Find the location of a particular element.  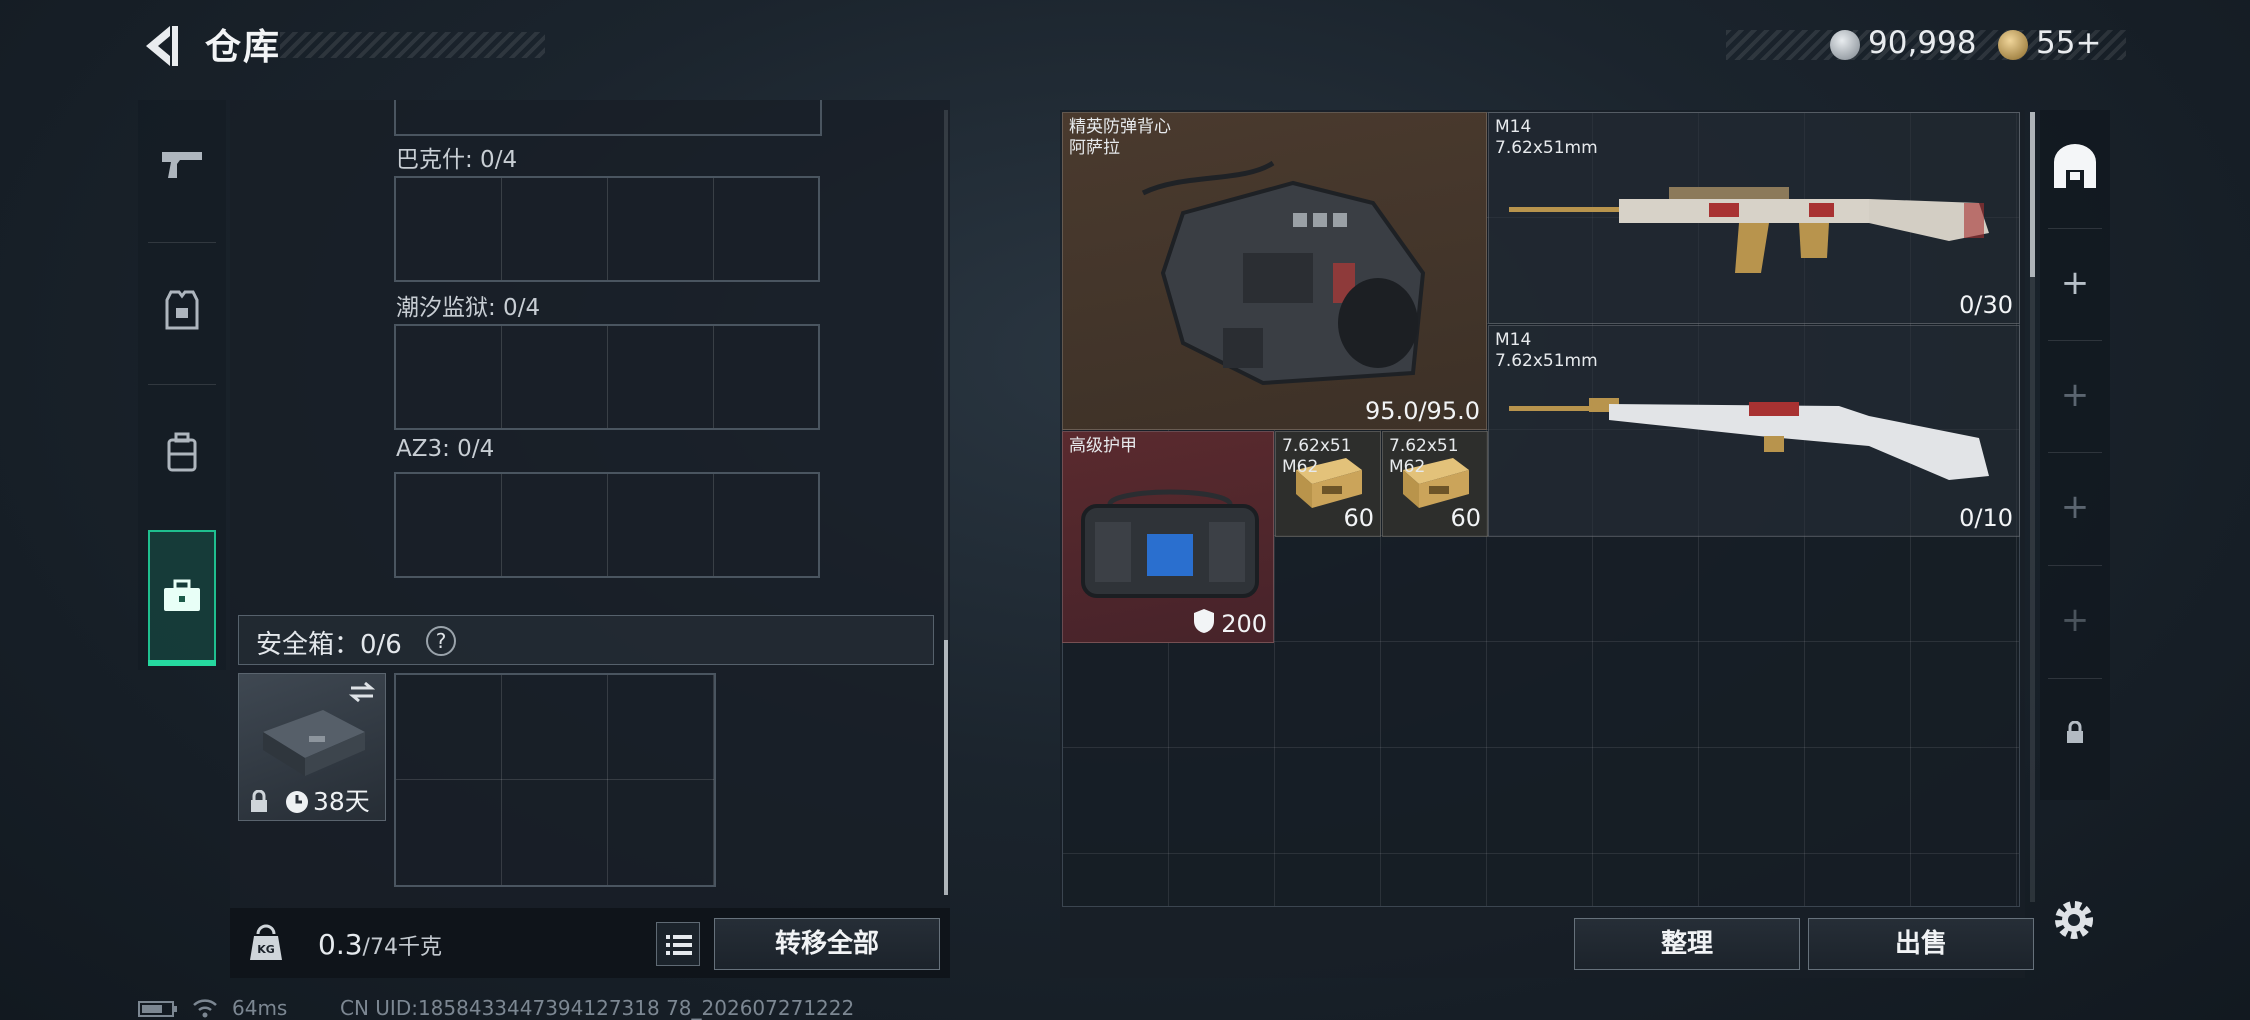

vest-image is located at coordinates (1283, 273).